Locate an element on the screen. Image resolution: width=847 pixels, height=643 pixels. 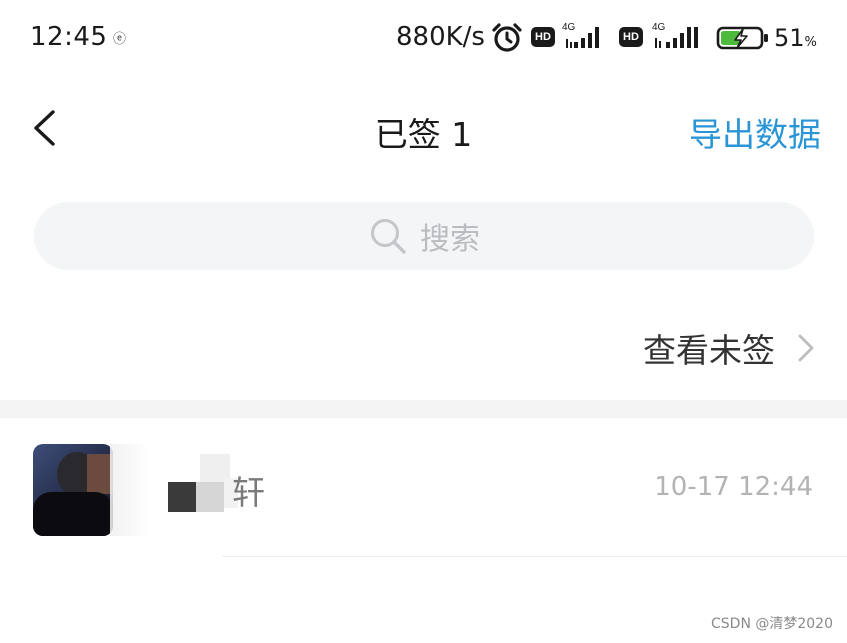
search-icon is located at coordinates (388, 236).